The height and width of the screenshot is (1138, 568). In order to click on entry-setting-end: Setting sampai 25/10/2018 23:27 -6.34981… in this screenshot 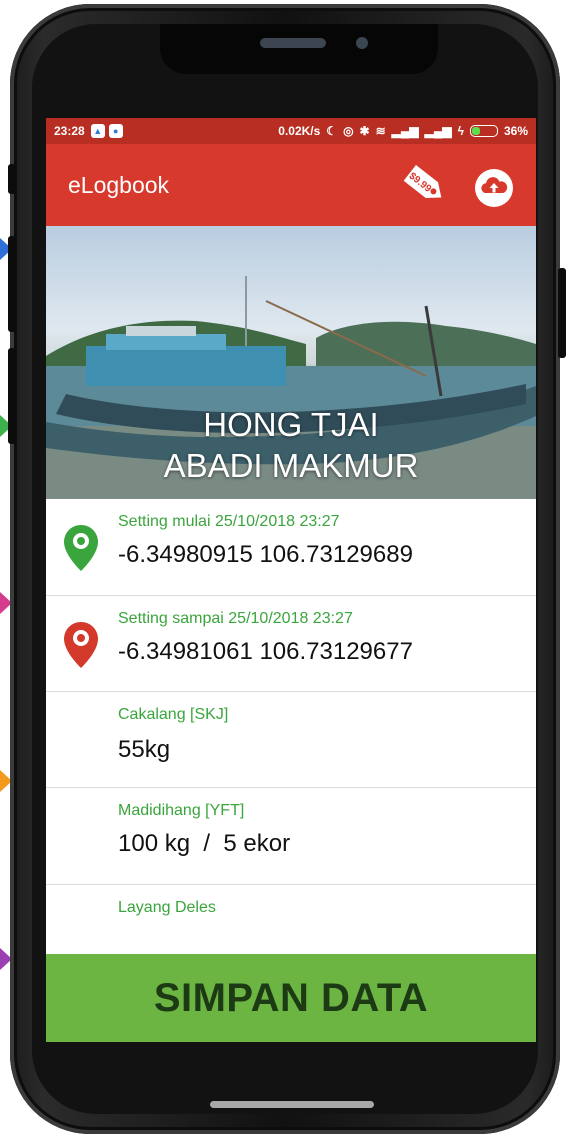, I will do `click(291, 644)`.